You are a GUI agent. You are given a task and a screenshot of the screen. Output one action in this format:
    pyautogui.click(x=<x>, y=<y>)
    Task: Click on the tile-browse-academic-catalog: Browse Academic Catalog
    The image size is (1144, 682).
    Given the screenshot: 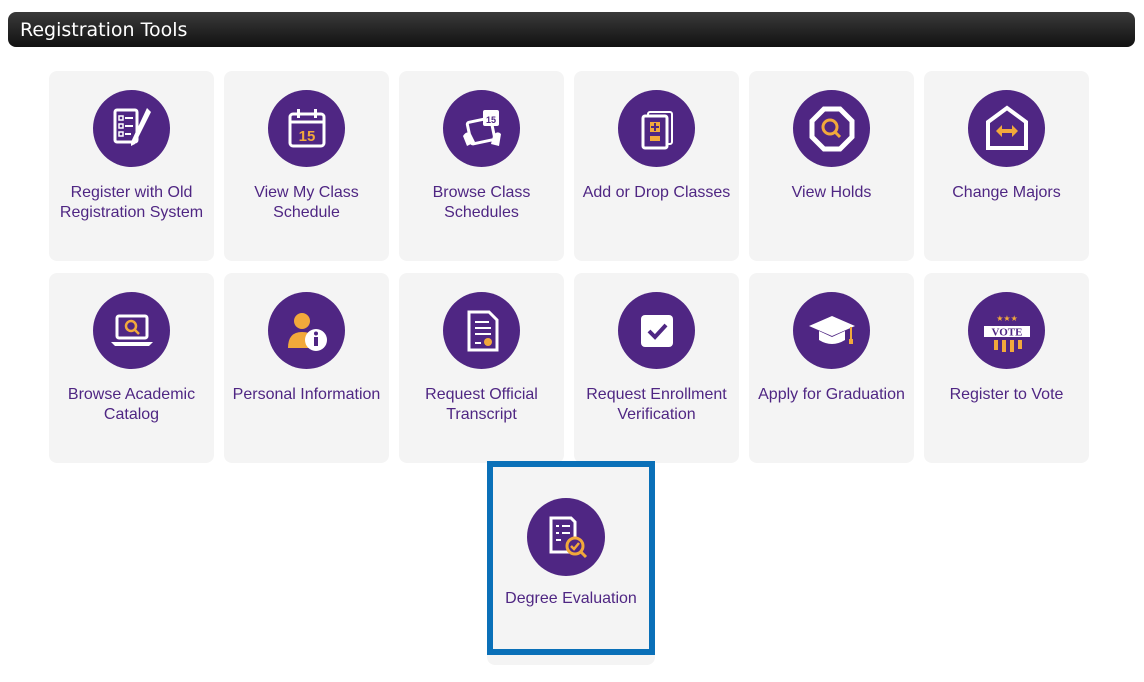 What is the action you would take?
    pyautogui.click(x=131, y=368)
    